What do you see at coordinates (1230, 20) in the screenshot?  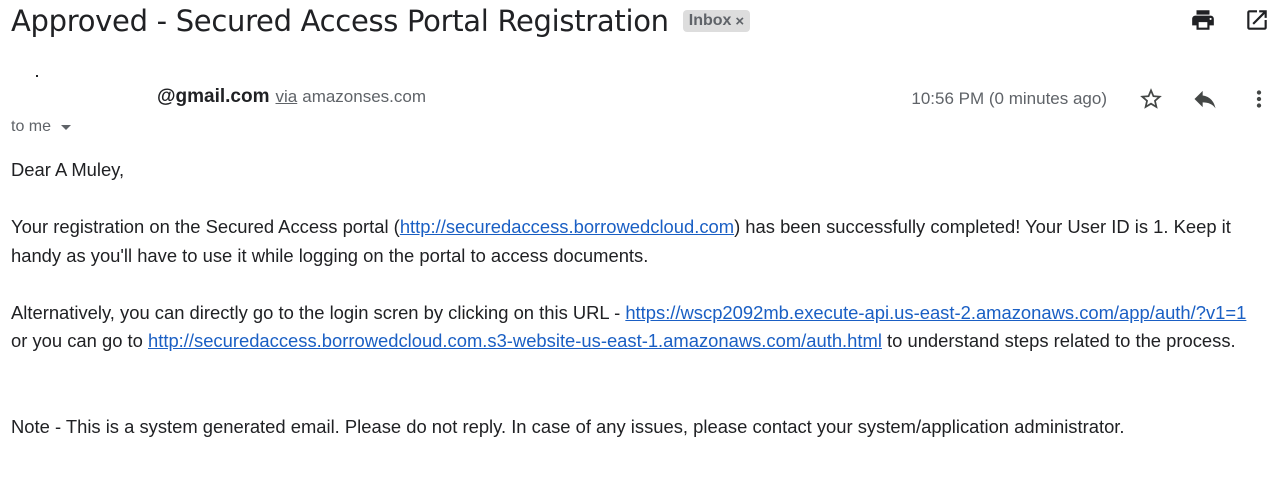 I see `thread-actions` at bounding box center [1230, 20].